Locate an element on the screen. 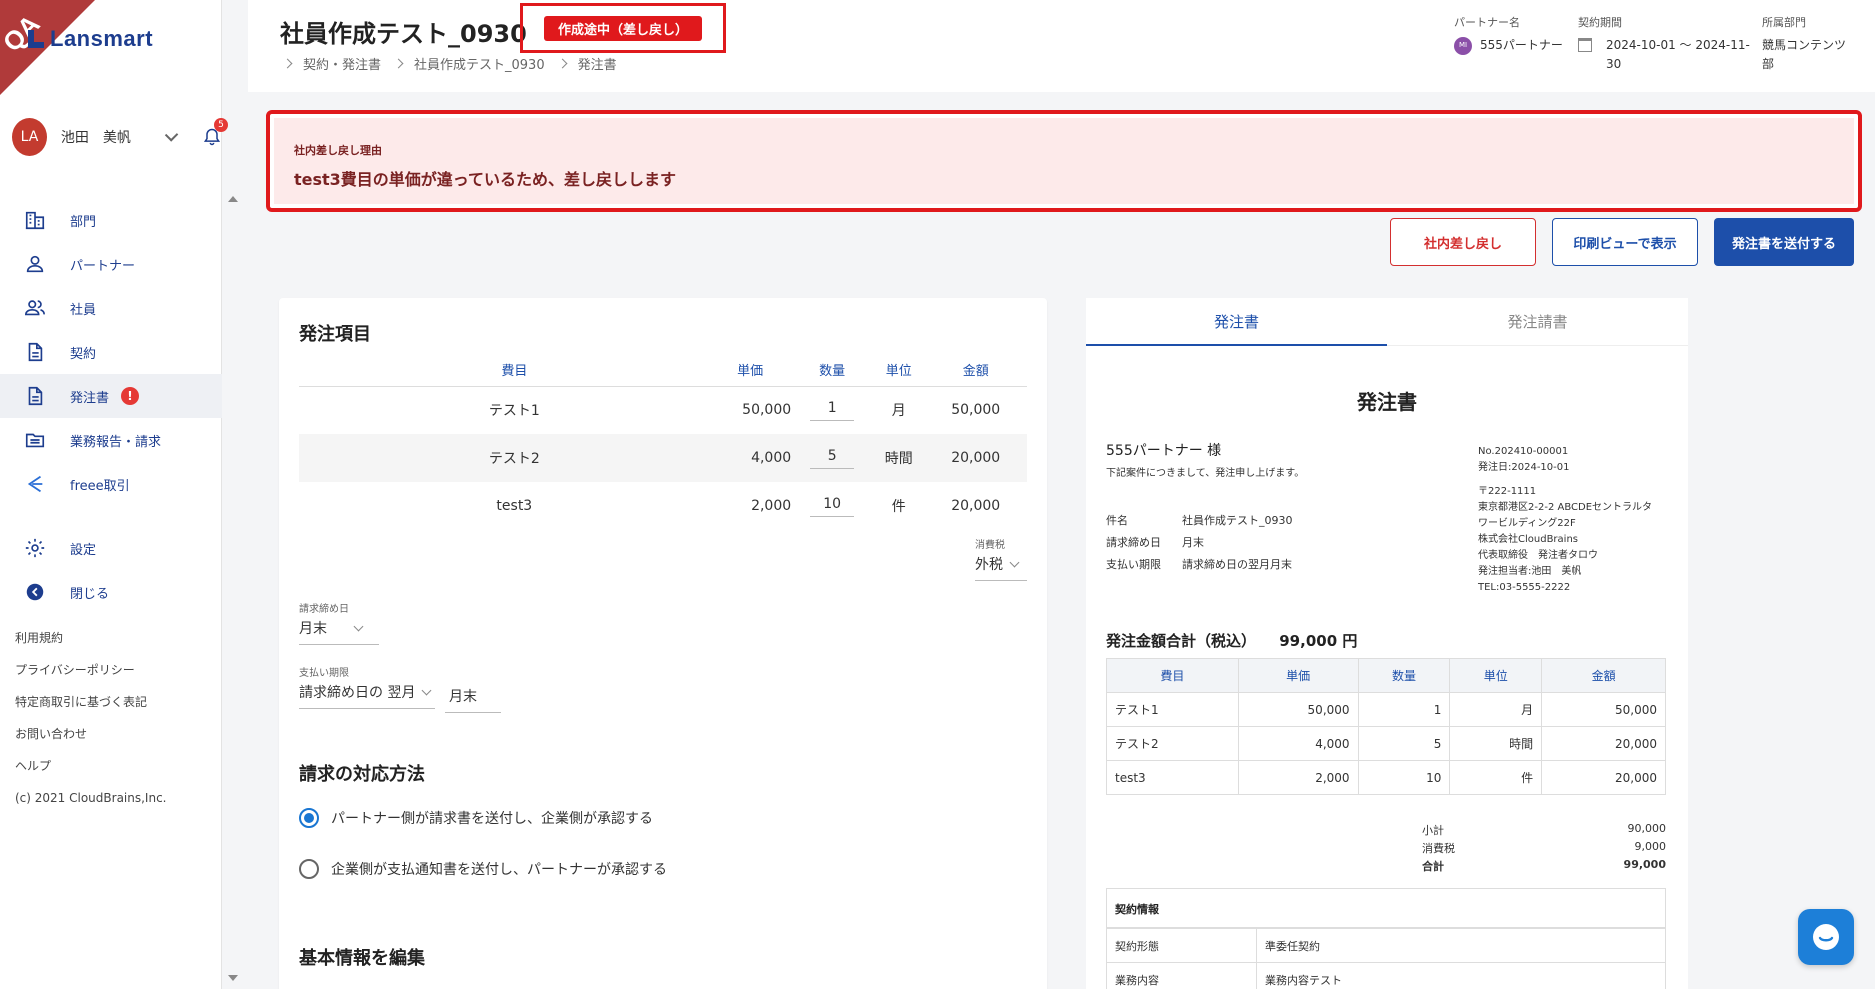 The width and height of the screenshot is (1875, 989). sidebar-item-freee: freee取引 is located at coordinates (111, 484).